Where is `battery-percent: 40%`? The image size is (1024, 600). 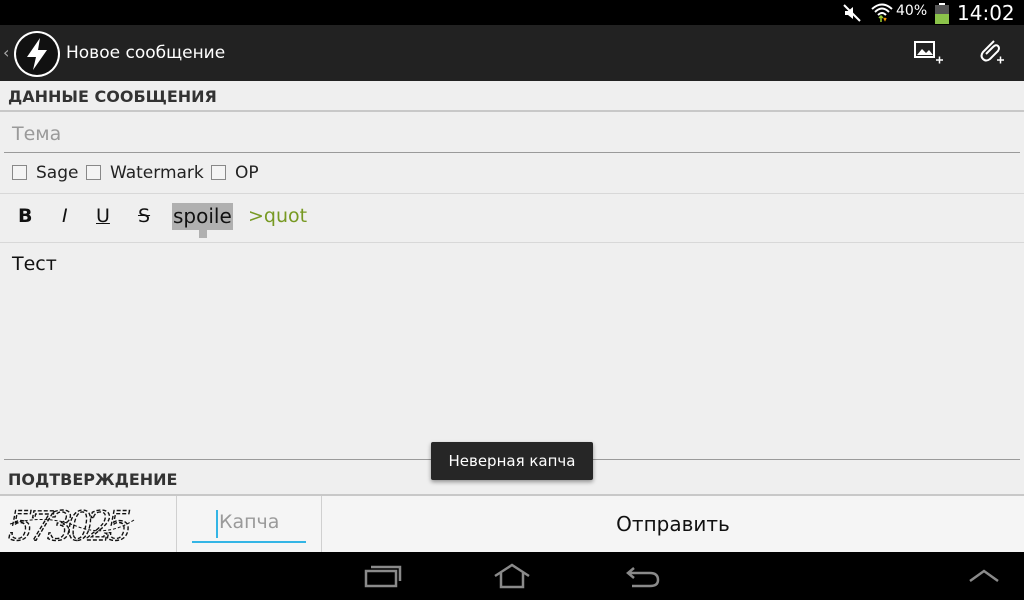 battery-percent: 40% is located at coordinates (912, 11).